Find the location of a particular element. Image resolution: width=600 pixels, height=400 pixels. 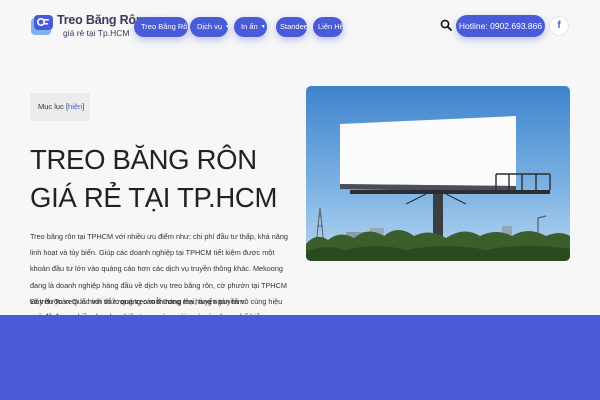

nav-item-label: Dịch vụ is located at coordinates (210, 26).